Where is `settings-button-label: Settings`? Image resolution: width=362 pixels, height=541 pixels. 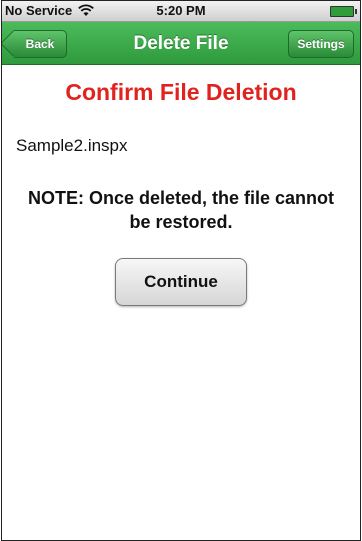 settings-button-label: Settings is located at coordinates (321, 44).